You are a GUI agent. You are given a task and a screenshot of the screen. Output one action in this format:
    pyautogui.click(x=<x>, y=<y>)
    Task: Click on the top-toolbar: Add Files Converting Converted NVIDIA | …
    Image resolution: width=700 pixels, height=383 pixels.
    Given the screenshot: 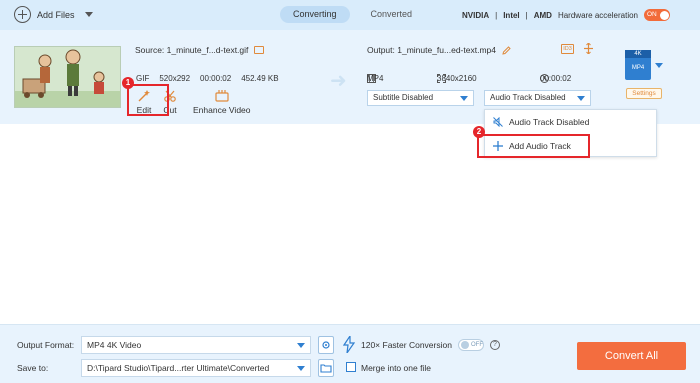 What is the action you would take?
    pyautogui.click(x=350, y=15)
    